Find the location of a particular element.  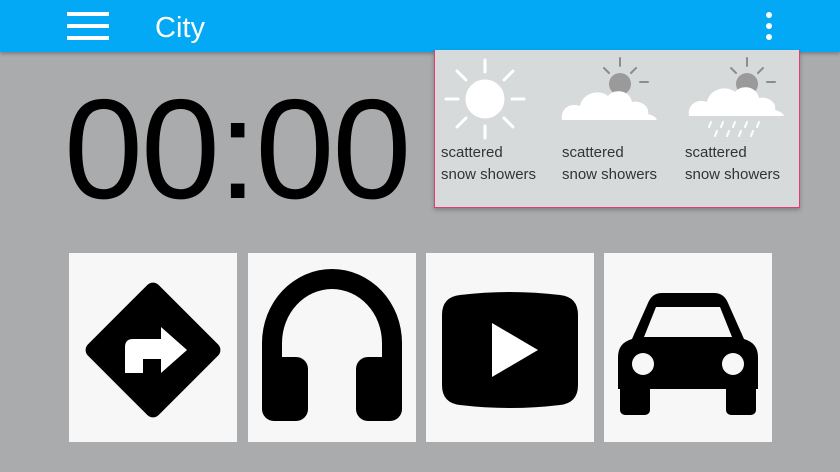

app-title: City is located at coordinates (180, 28).